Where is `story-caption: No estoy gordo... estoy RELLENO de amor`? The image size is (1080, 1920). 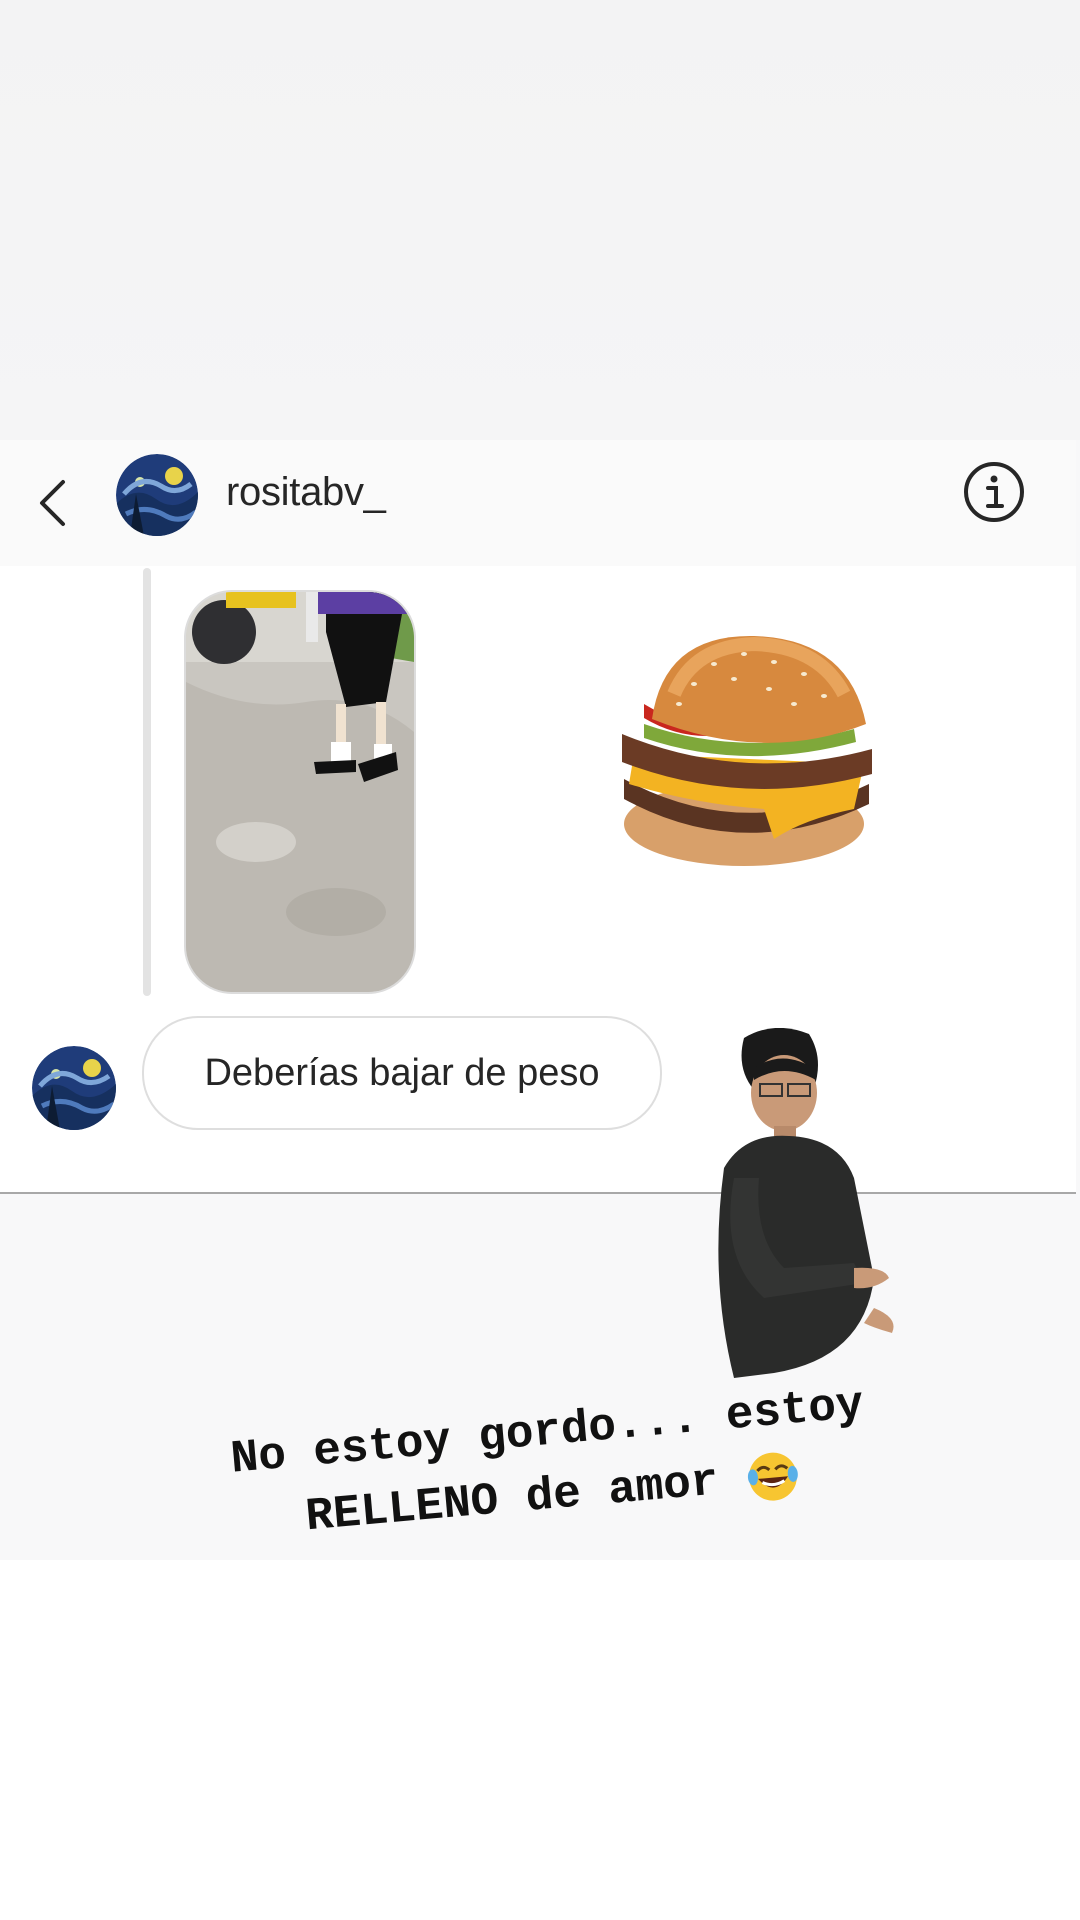
story-caption: No estoy gordo... estoy RELLENO de amor is located at coordinates (550, 1464).